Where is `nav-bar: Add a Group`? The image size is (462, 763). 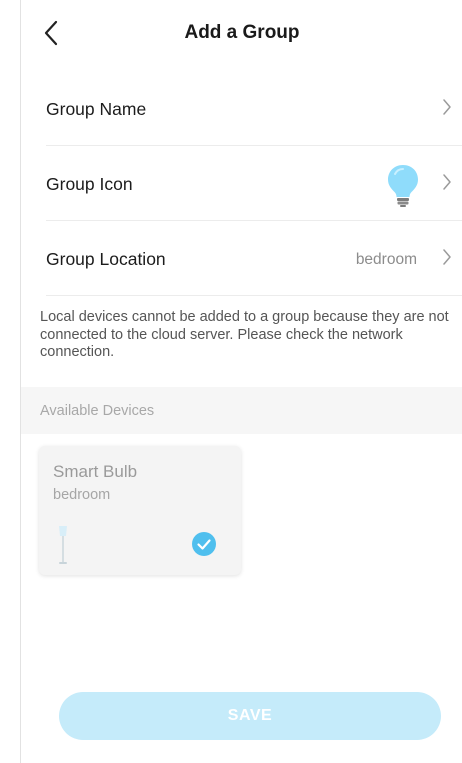 nav-bar: Add a Group is located at coordinates (241, 33).